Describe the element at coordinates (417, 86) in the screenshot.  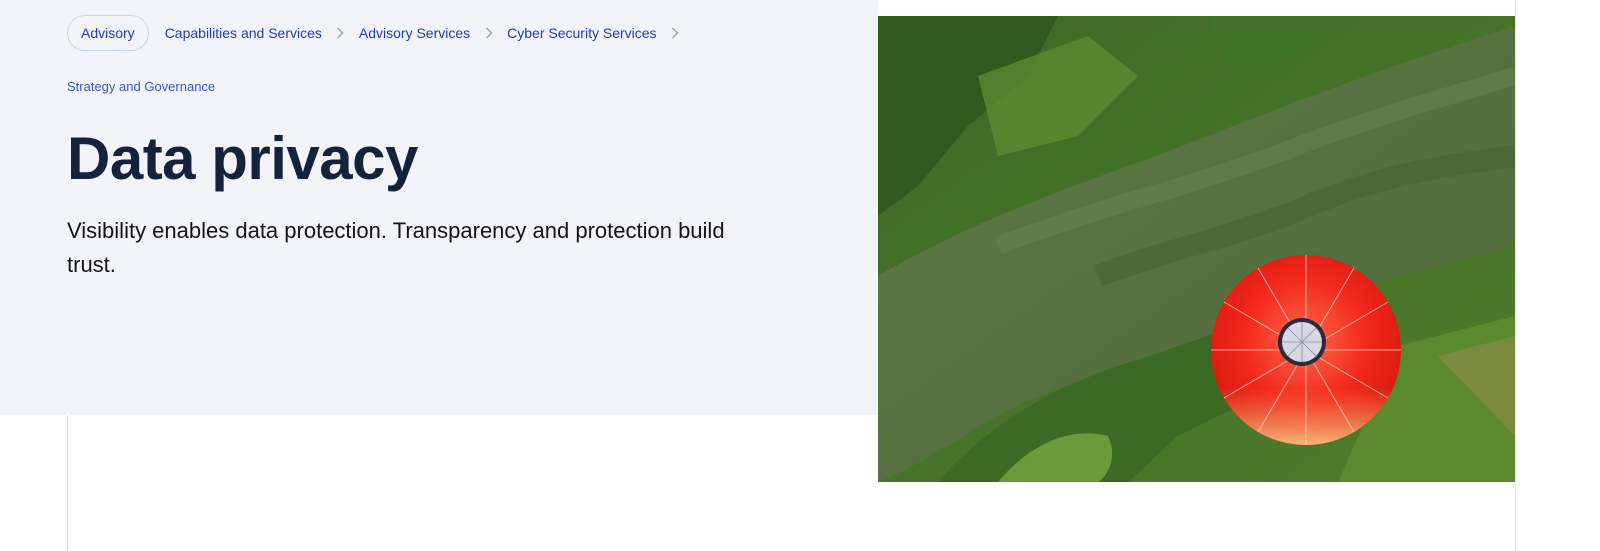
I see `breadcrumb-current: Strategy and Governance` at that location.